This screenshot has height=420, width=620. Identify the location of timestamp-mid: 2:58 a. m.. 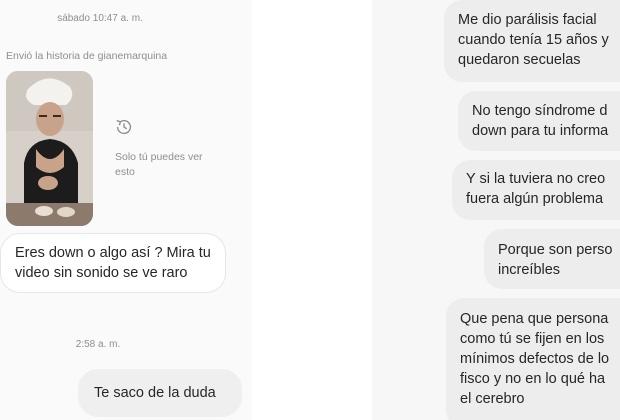
(98, 344).